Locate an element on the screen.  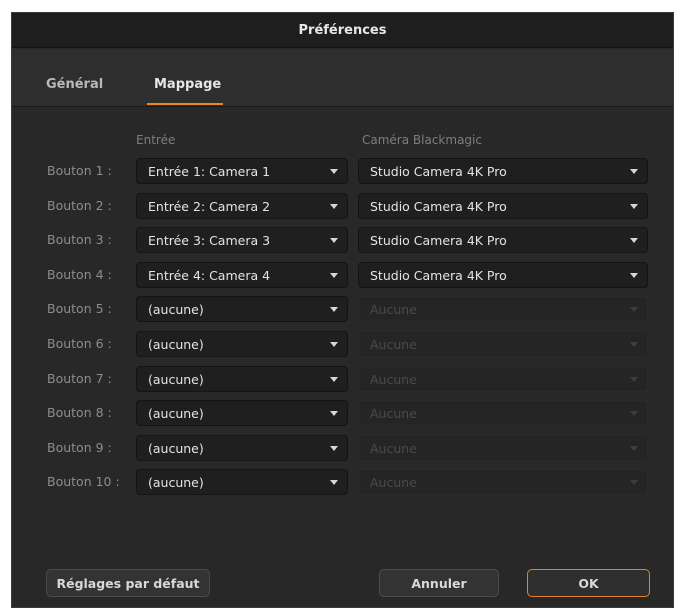
row-label: Bouton 3 : is located at coordinates (79, 239).